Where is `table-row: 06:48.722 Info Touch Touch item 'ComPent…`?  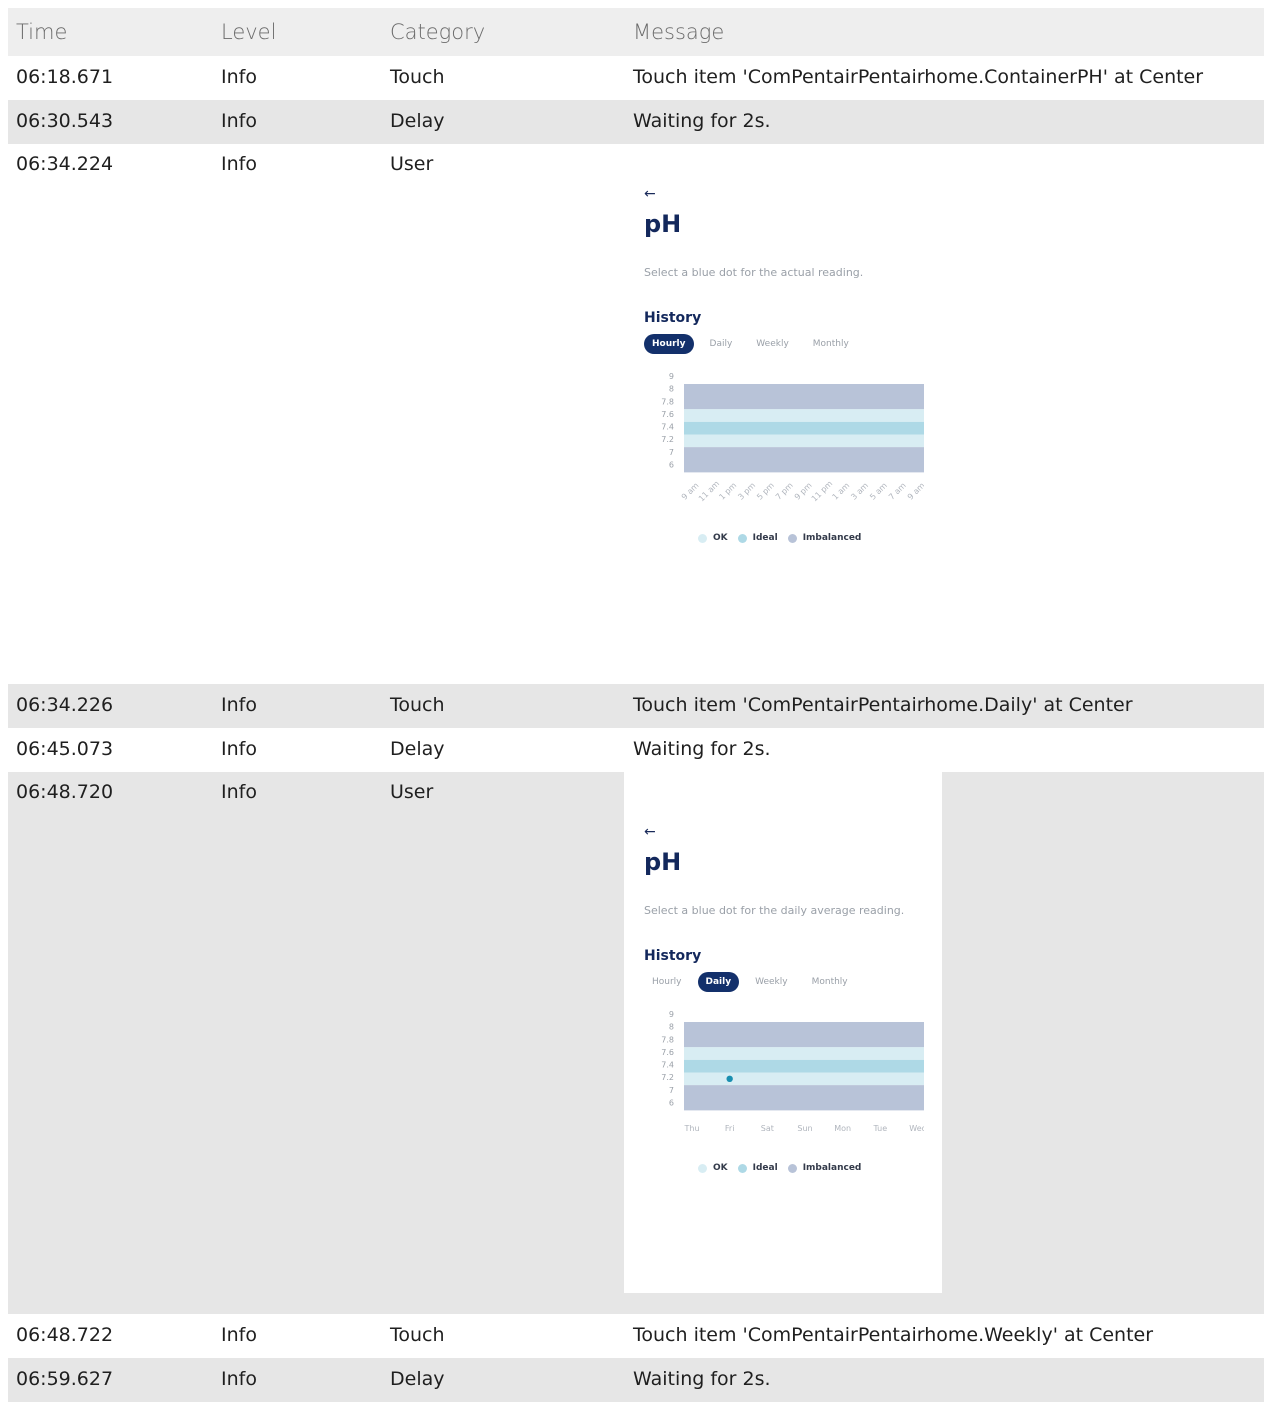
table-row: 06:48.722 Info Touch Touch item 'ComPent… is located at coordinates (636, 1336).